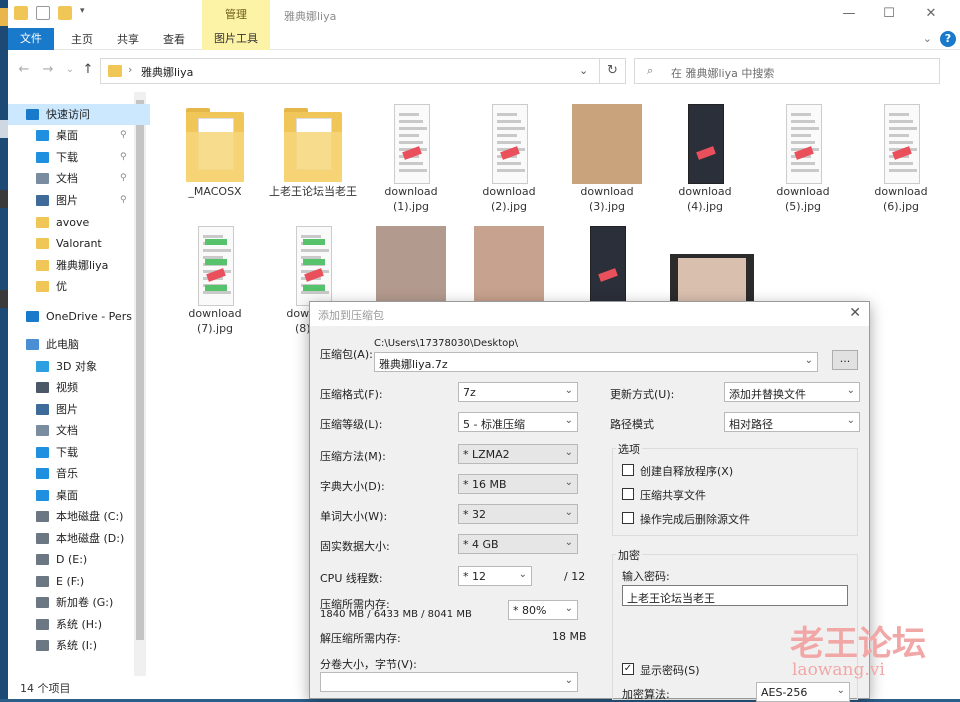 This screenshot has width=960, height=702. What do you see at coordinates (518, 392) in the screenshot?
I see `setting-select: 7z ⌄` at bounding box center [518, 392].